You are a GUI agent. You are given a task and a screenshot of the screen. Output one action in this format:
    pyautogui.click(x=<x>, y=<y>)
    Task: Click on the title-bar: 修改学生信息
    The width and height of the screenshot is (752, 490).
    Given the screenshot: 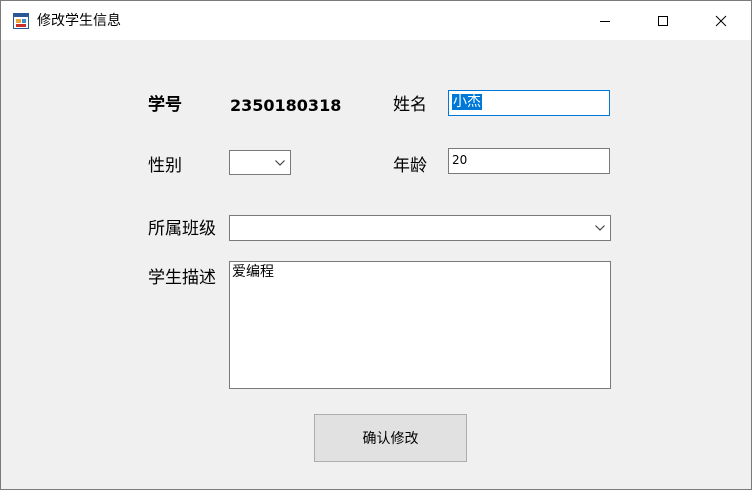 What is the action you would take?
    pyautogui.click(x=376, y=20)
    